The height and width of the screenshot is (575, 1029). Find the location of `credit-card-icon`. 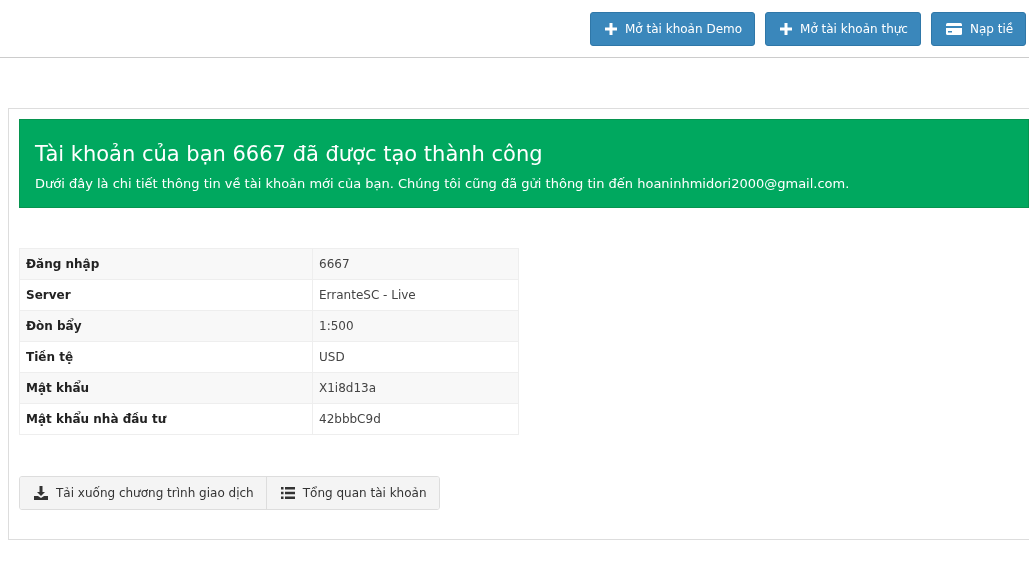

credit-card-icon is located at coordinates (953, 28).